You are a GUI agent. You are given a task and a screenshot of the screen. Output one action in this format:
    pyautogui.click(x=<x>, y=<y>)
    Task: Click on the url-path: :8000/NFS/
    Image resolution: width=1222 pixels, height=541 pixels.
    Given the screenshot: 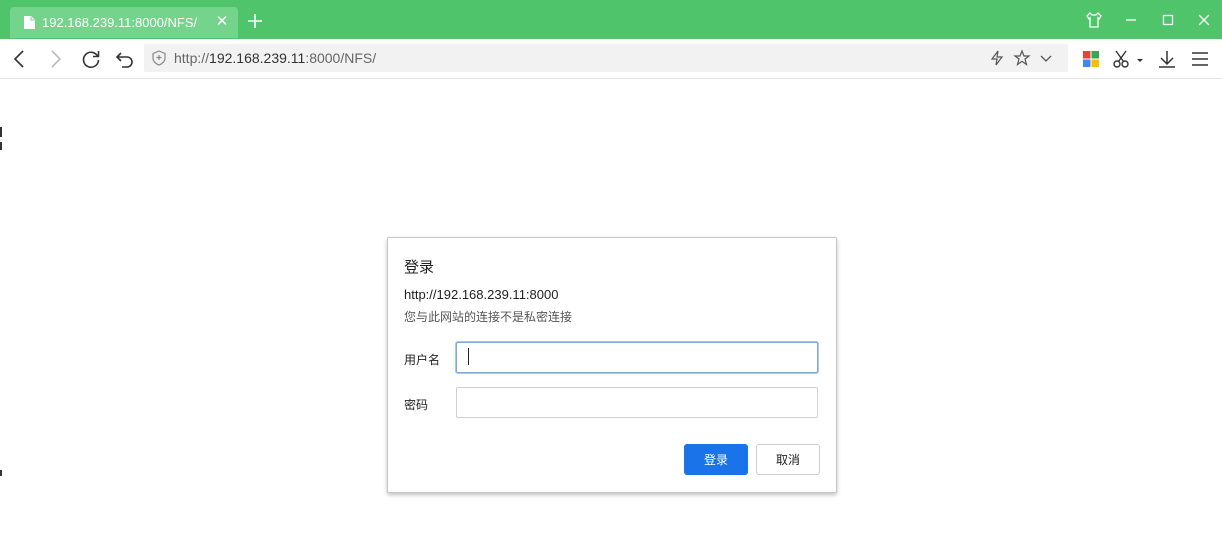 What is the action you would take?
    pyautogui.click(x=341, y=58)
    